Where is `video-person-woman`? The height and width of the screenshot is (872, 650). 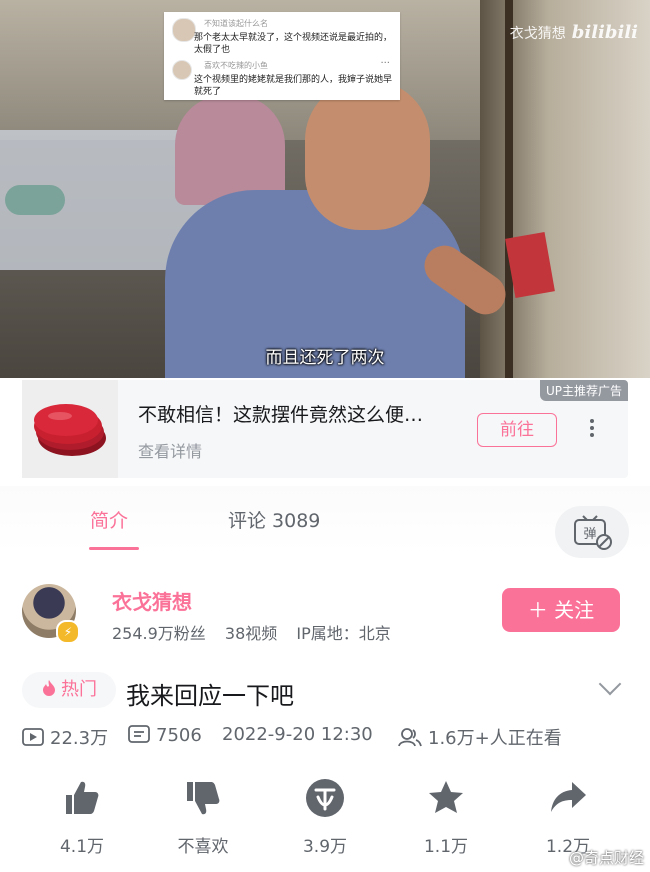 video-person-woman is located at coordinates (230, 150).